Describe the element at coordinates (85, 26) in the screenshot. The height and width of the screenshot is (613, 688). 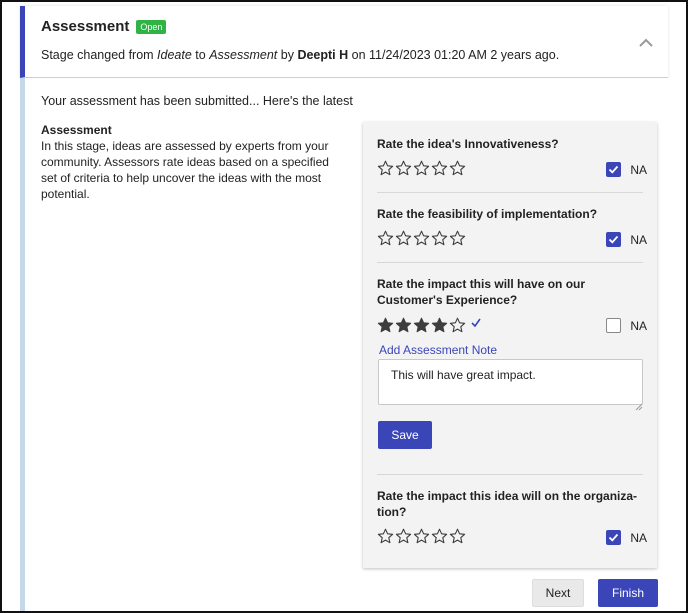
I see `page-title: Assessment` at that location.